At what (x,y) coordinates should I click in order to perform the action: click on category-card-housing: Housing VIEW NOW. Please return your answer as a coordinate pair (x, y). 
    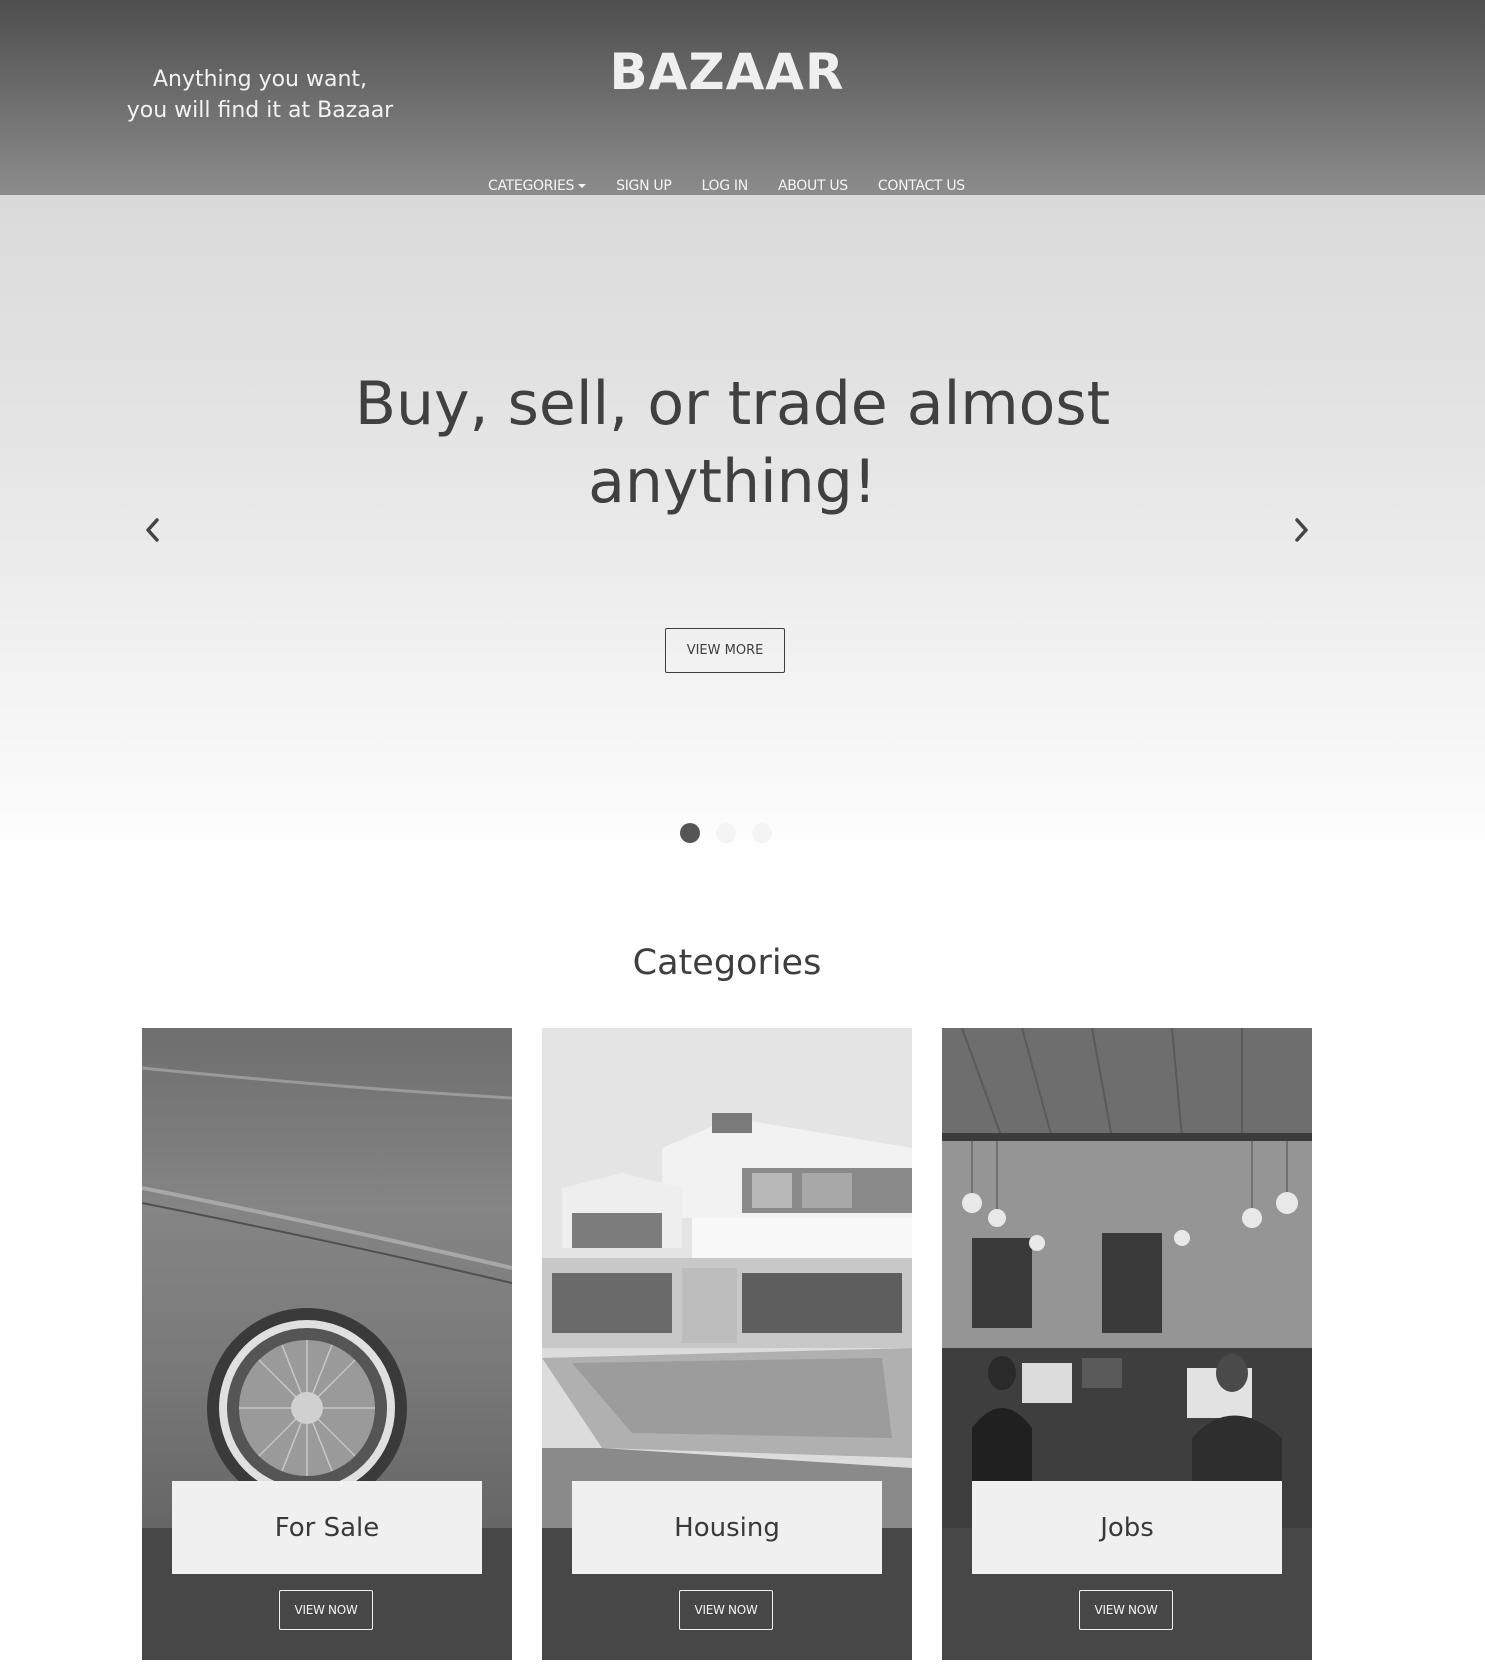
    Looking at the image, I should click on (727, 1344).